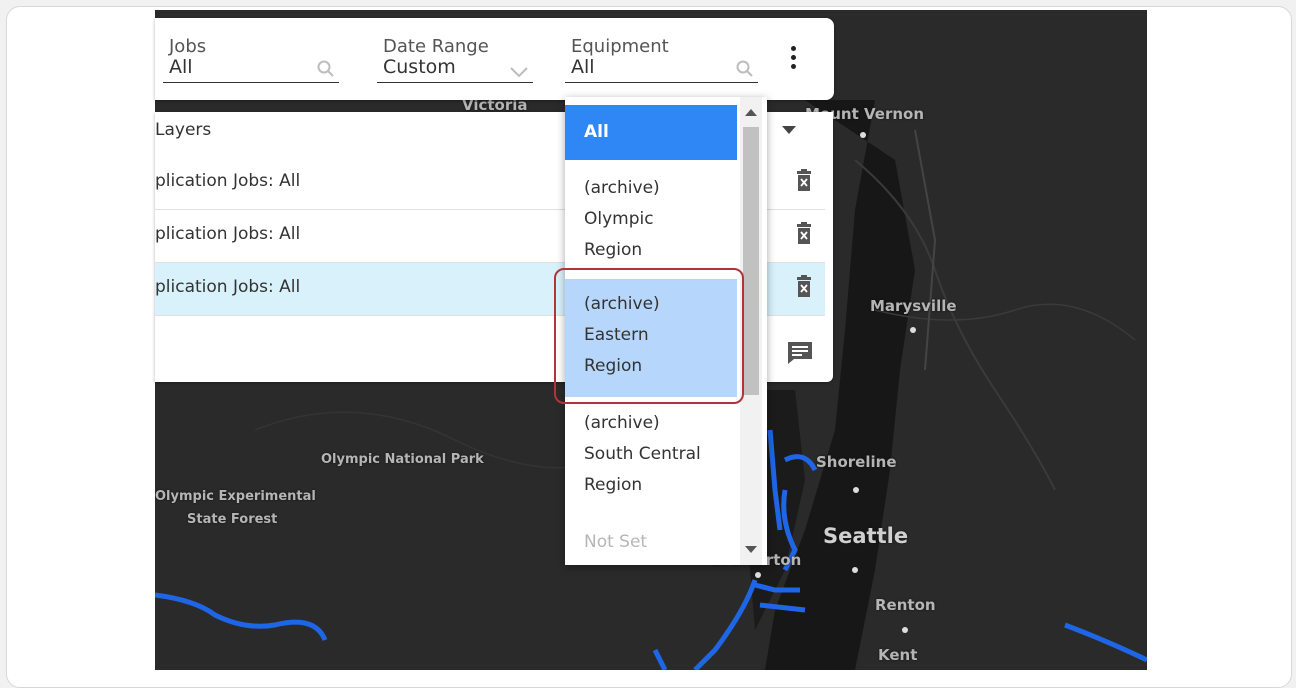 Image resolution: width=1296 pixels, height=688 pixels. What do you see at coordinates (800, 353) in the screenshot?
I see `comment-icon` at bounding box center [800, 353].